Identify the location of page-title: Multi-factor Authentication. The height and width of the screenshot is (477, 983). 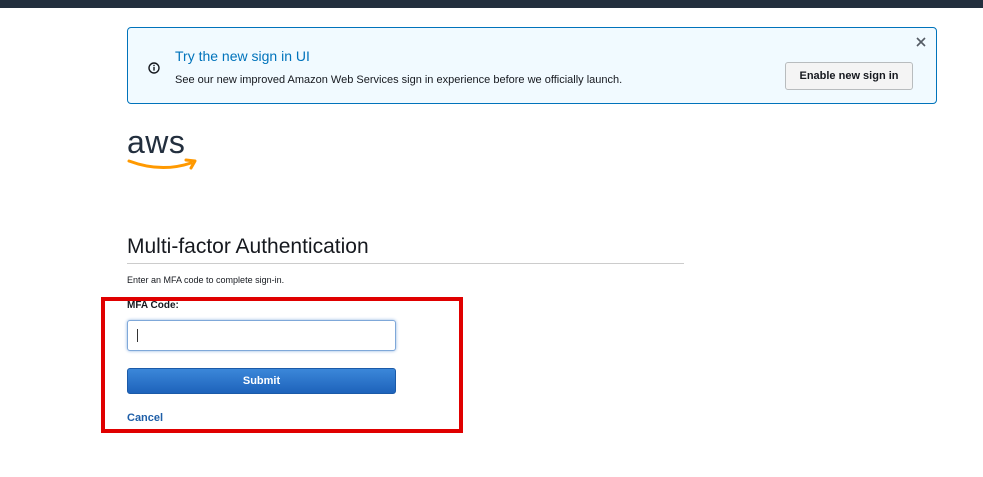
(248, 246).